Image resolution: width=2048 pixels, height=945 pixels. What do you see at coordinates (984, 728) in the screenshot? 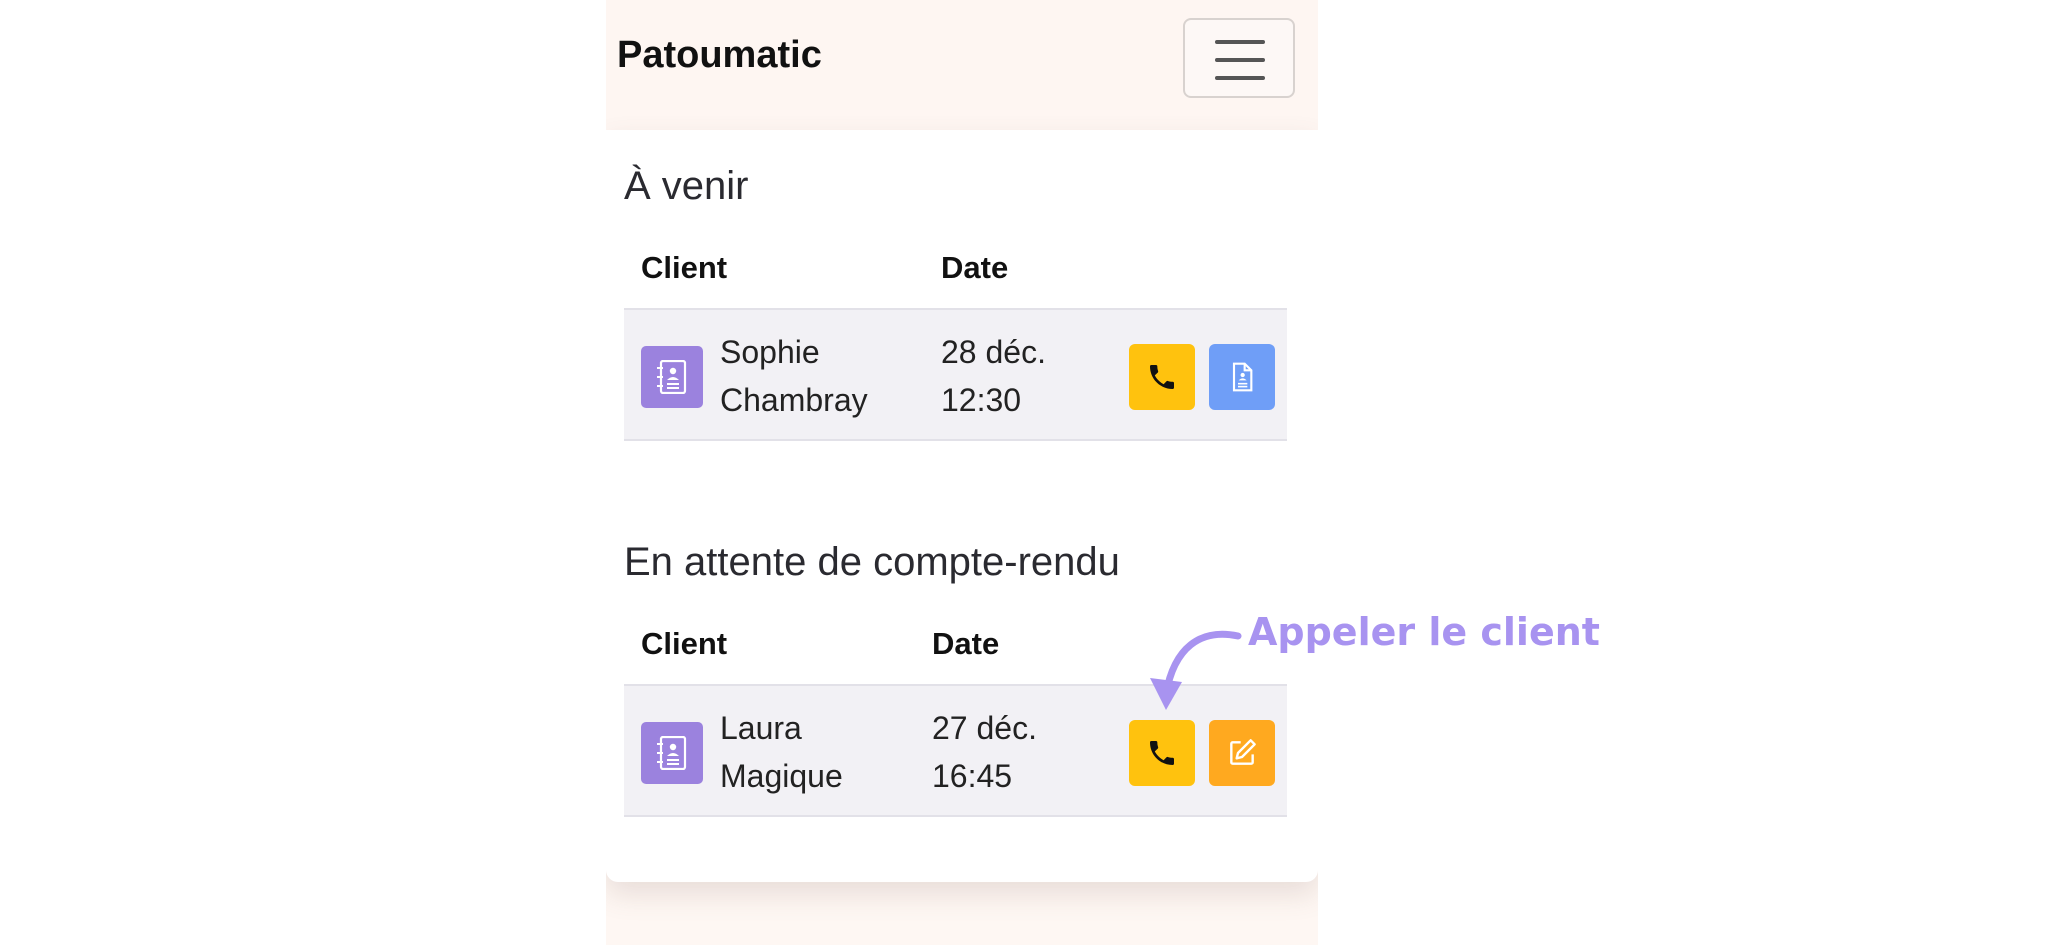
I see `appointment-date: 27 déc.` at bounding box center [984, 728].